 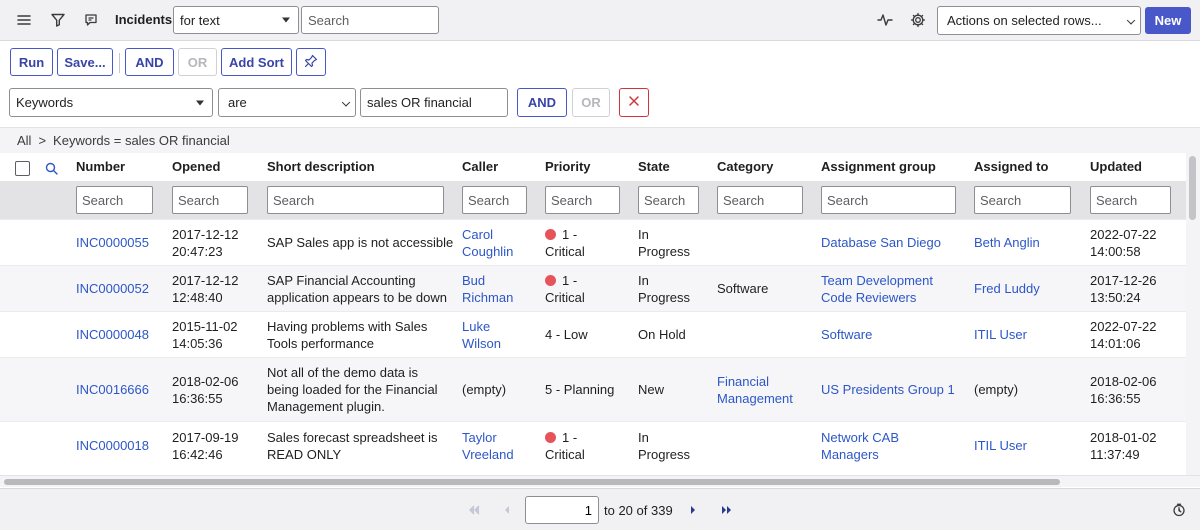 What do you see at coordinates (1022, 200) in the screenshot?
I see `search-assigned-to-input` at bounding box center [1022, 200].